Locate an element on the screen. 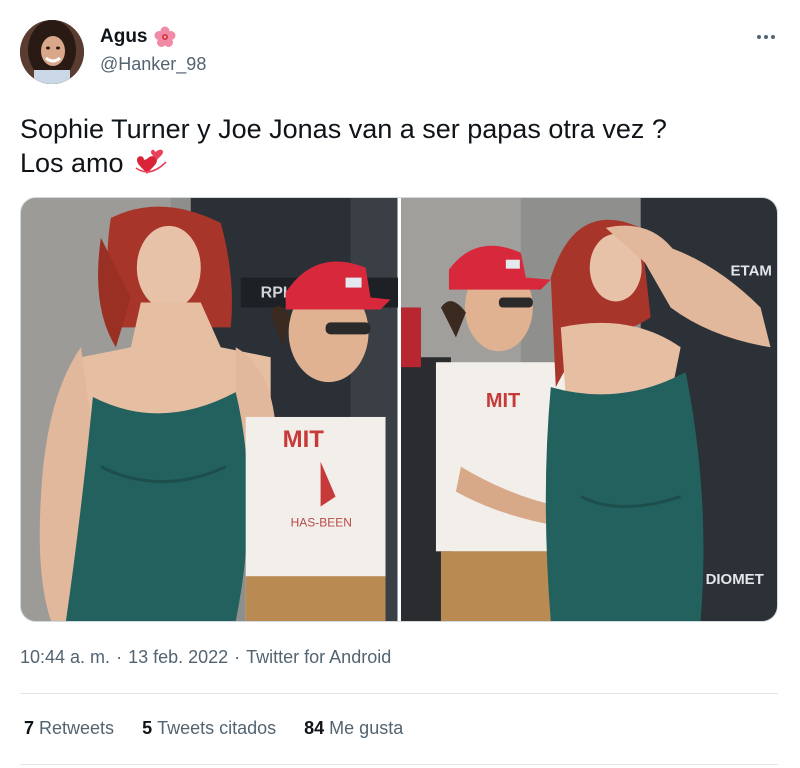  quotes-stat: 5 Tweets citados is located at coordinates (209, 728).